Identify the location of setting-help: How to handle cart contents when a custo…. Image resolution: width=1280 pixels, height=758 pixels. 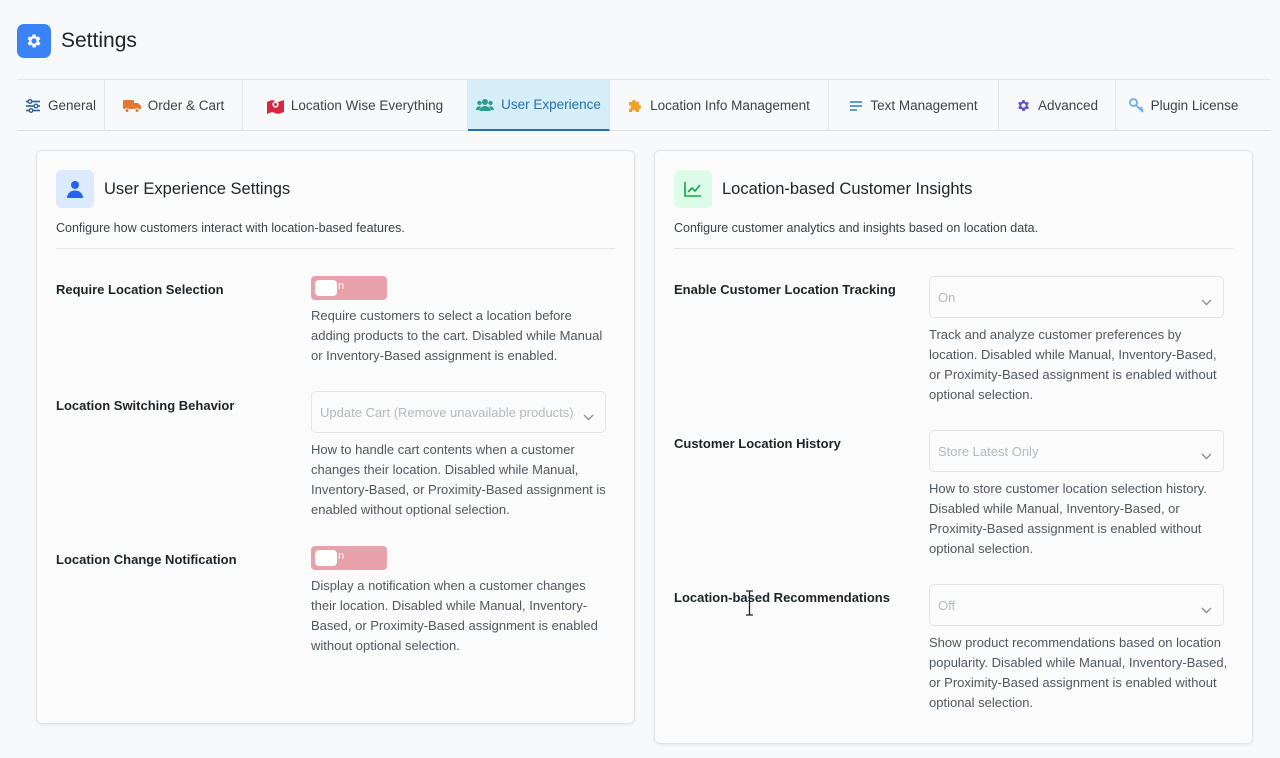
(458, 479).